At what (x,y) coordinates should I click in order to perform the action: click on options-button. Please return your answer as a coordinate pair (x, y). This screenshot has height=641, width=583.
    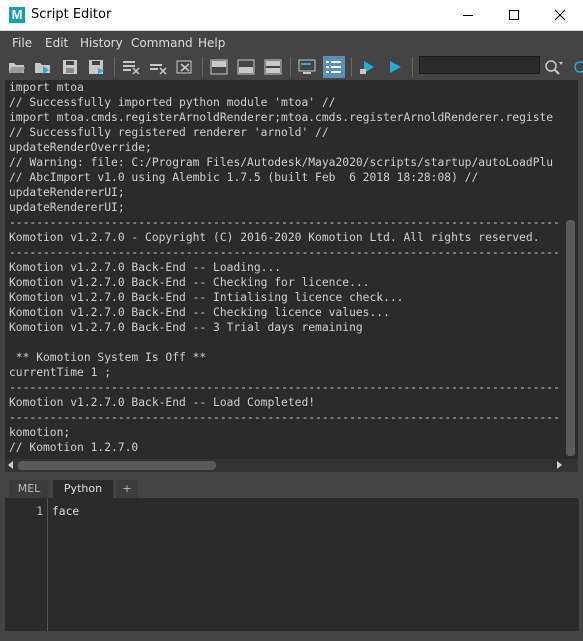
    Looking at the image, I should click on (576, 67).